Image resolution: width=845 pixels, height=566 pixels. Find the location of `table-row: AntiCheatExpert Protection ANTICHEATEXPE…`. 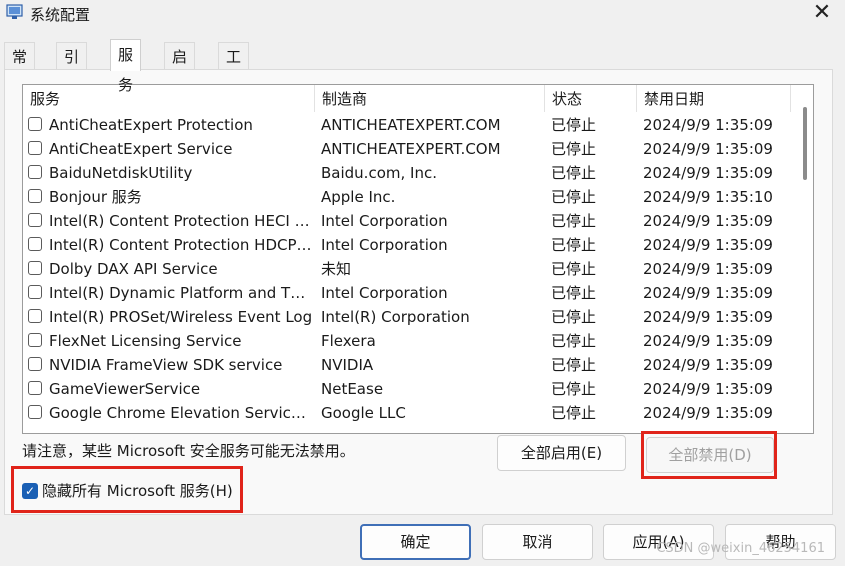

table-row: AntiCheatExpert Protection ANTICHEATEXPE… is located at coordinates (410, 125).